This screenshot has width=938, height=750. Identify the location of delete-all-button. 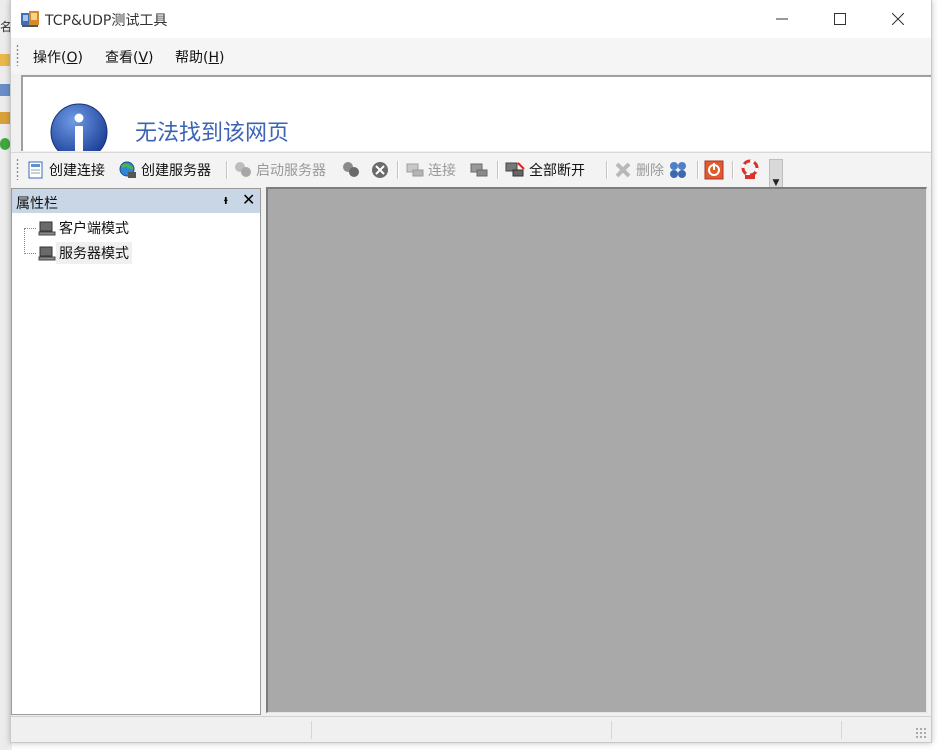
(679, 170).